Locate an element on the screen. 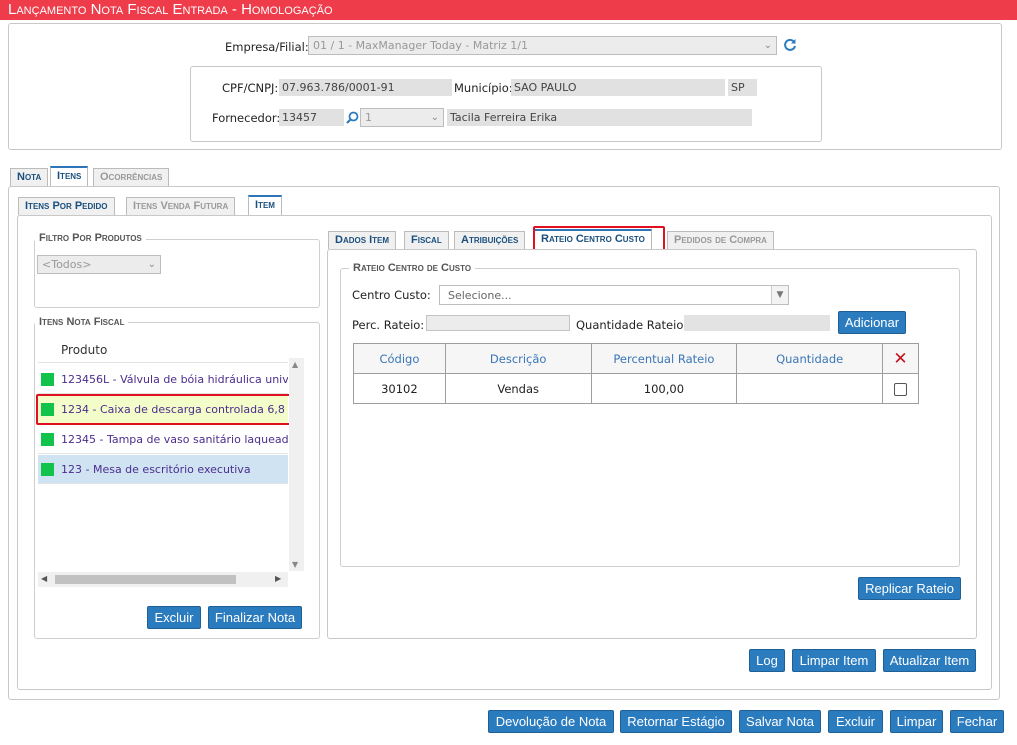  fornecedor-seq-select: 1 ⌄ is located at coordinates (402, 117).